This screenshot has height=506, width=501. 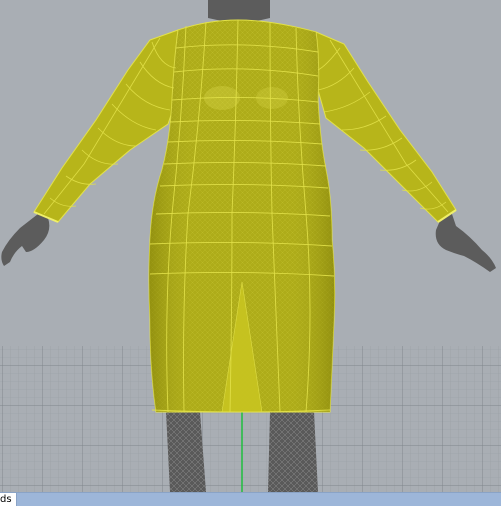 I want to click on viewport-tab: ds, so click(x=8, y=499).